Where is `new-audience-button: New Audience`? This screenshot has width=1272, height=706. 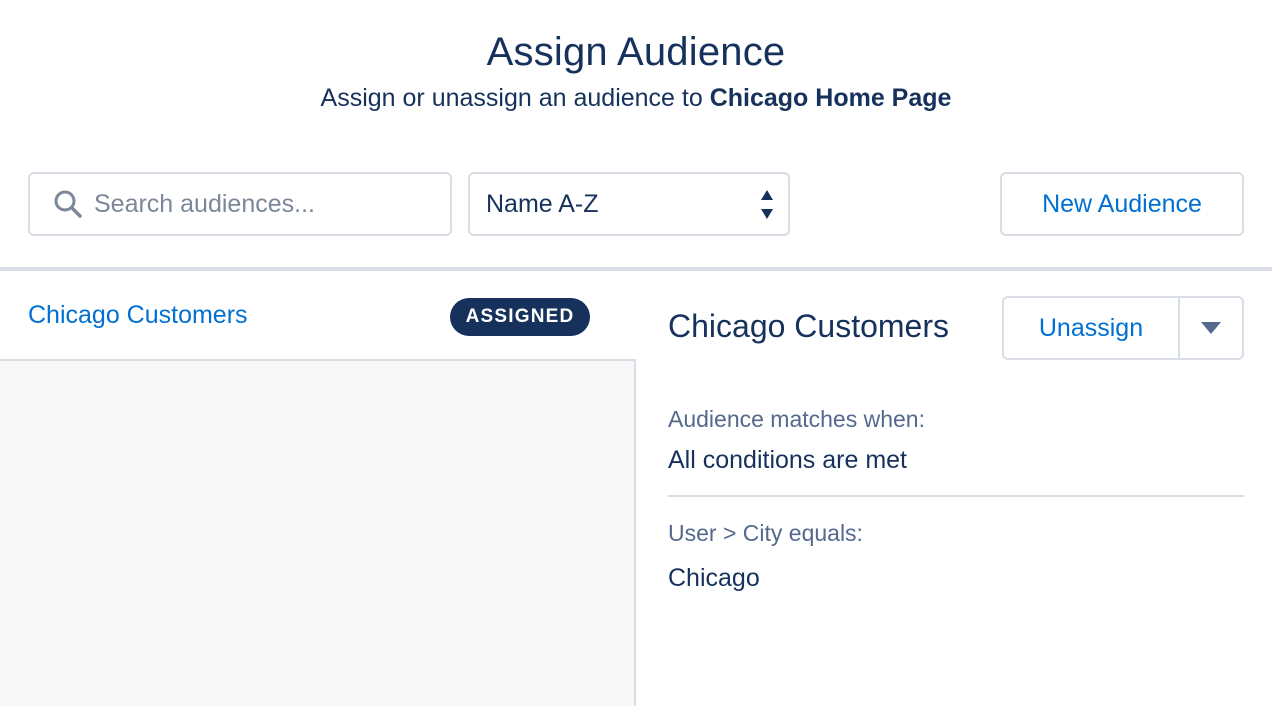 new-audience-button: New Audience is located at coordinates (1122, 204).